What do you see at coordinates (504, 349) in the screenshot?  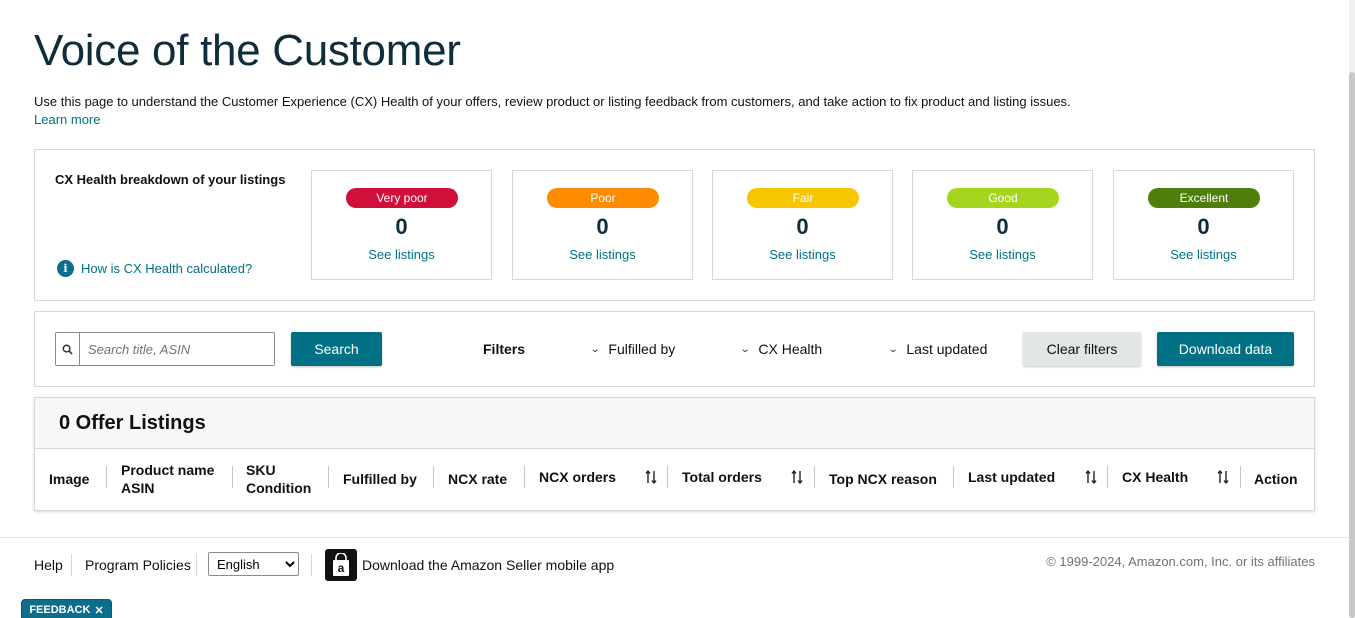 I see `filters-label: Filters` at bounding box center [504, 349].